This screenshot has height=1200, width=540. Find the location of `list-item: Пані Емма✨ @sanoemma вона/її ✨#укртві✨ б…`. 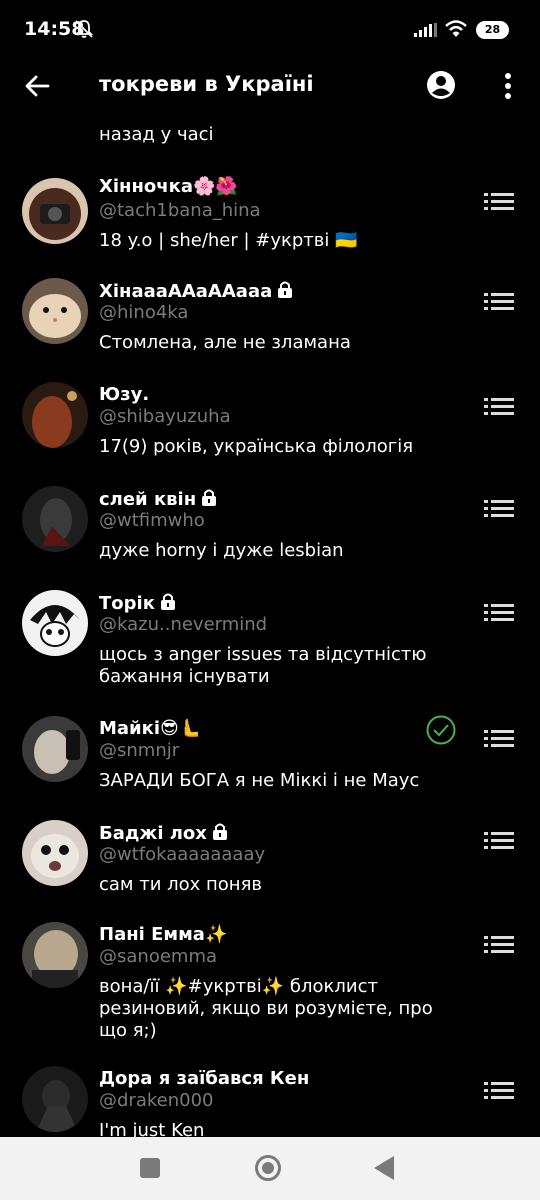

list-item: Пані Емма✨ @sanoemma вона/її ✨#укртві✨ б… is located at coordinates (270, 987).